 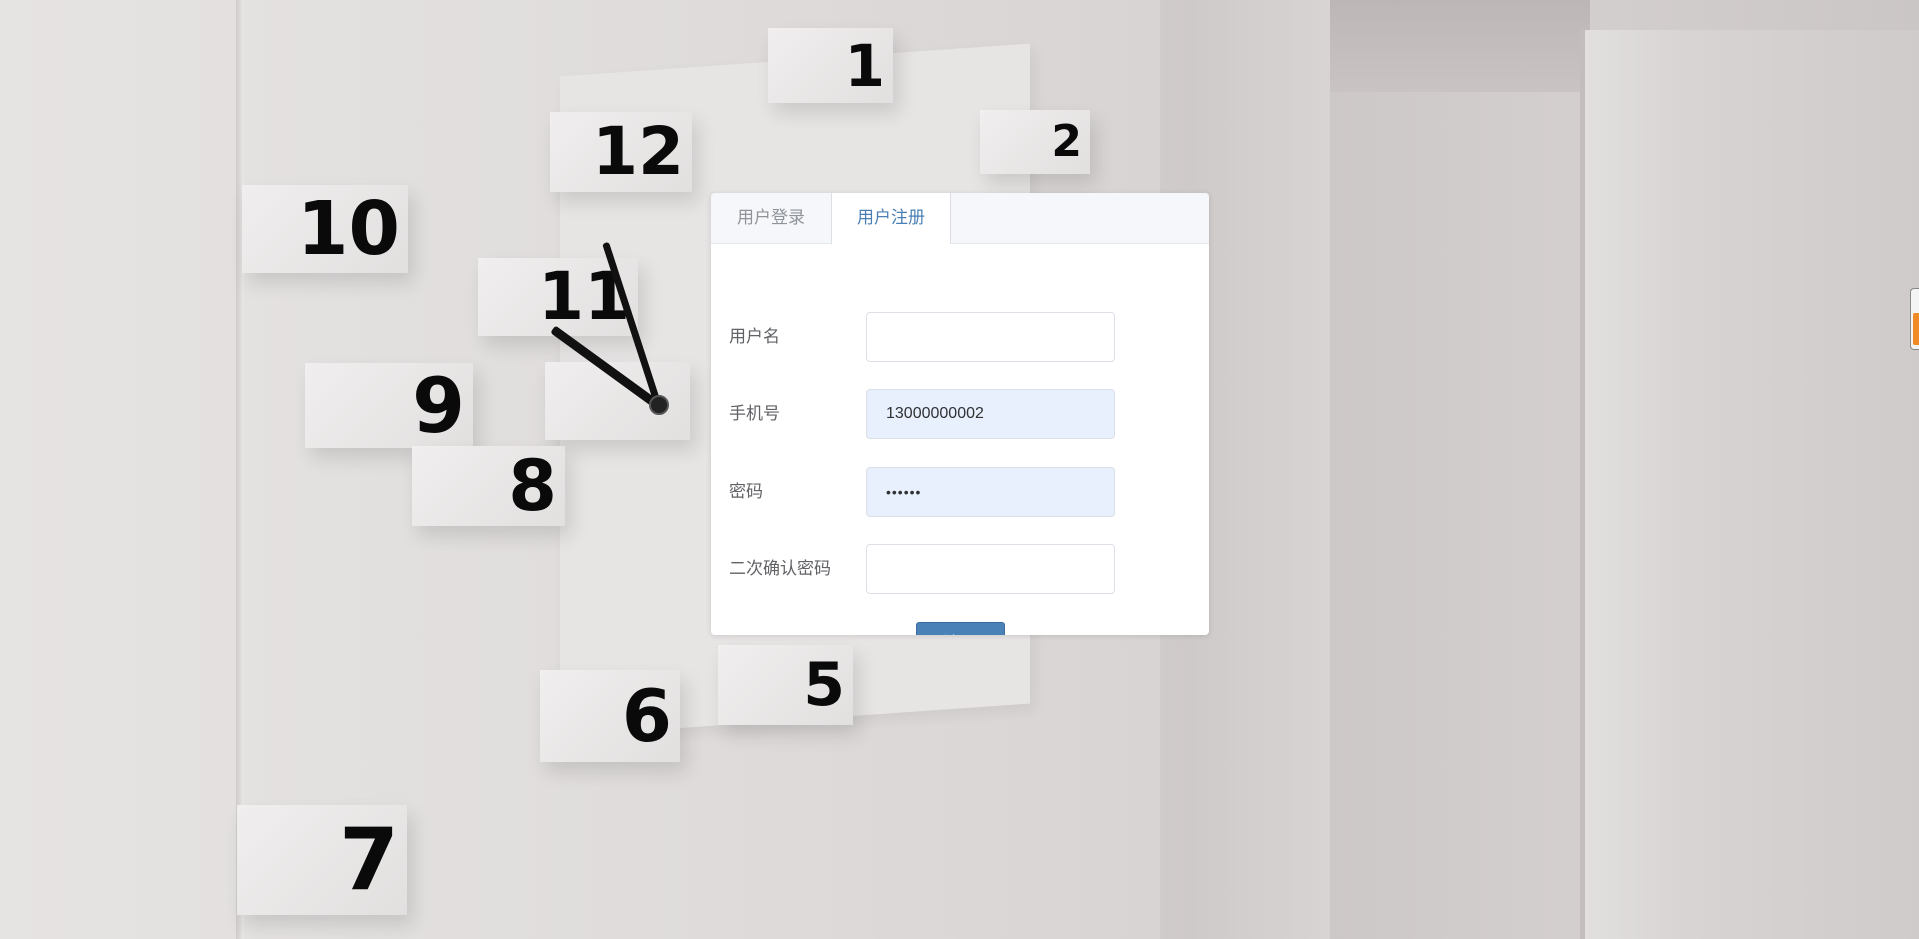 What do you see at coordinates (891, 218) in the screenshot?
I see `tab-register: 用户注册` at bounding box center [891, 218].